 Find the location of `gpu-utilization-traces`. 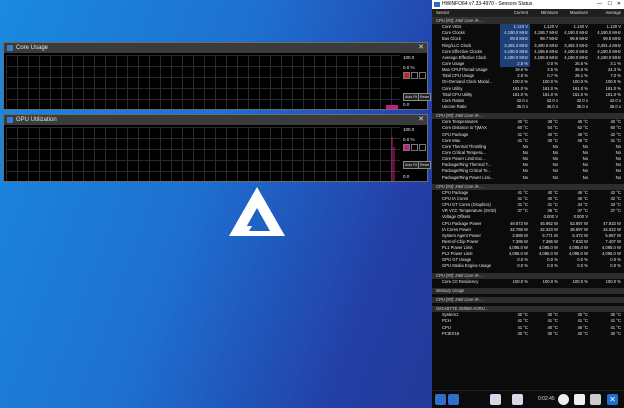

gpu-utilization-traces is located at coordinates (393, 159).